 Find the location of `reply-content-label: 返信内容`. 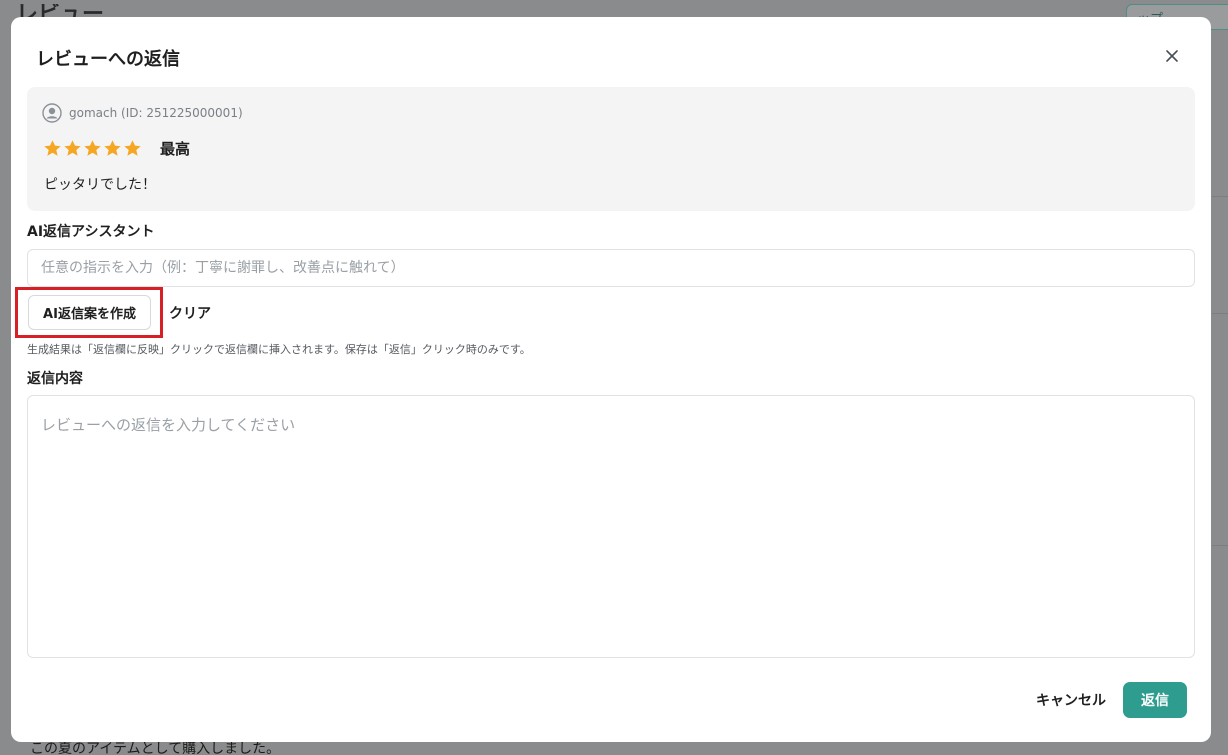

reply-content-label: 返信内容 is located at coordinates (55, 379).